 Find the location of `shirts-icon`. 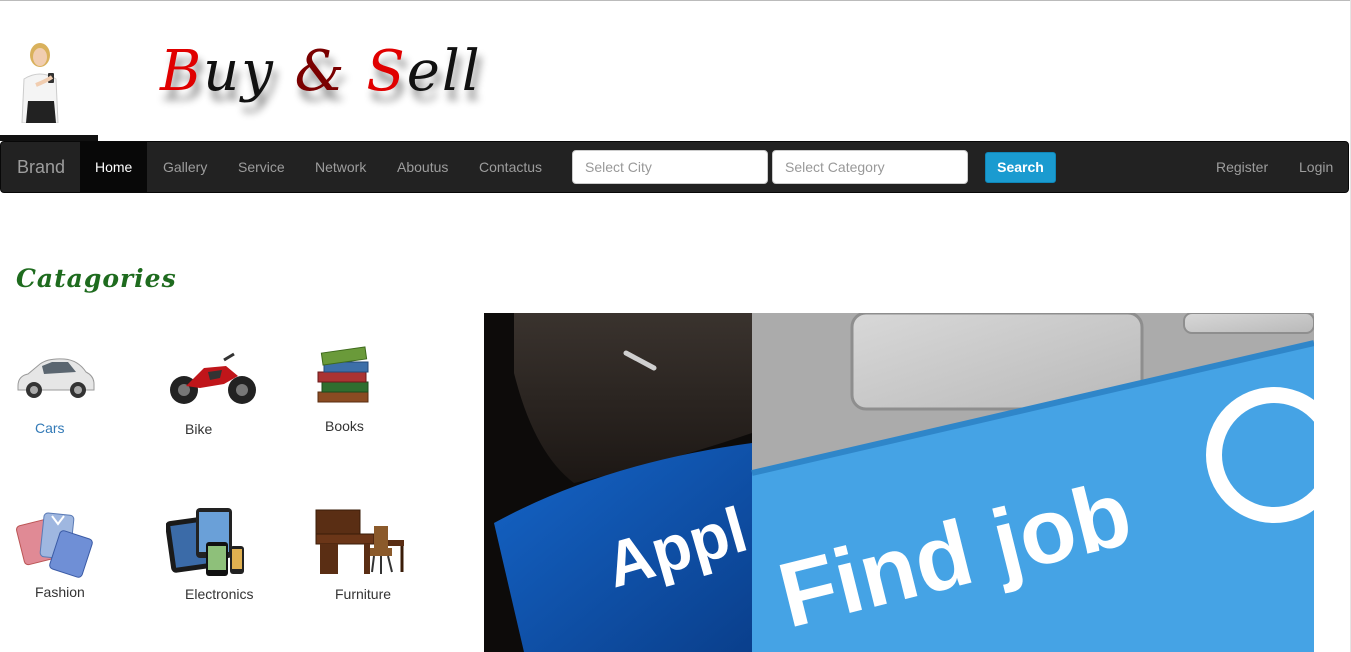

shirts-icon is located at coordinates (54, 545).